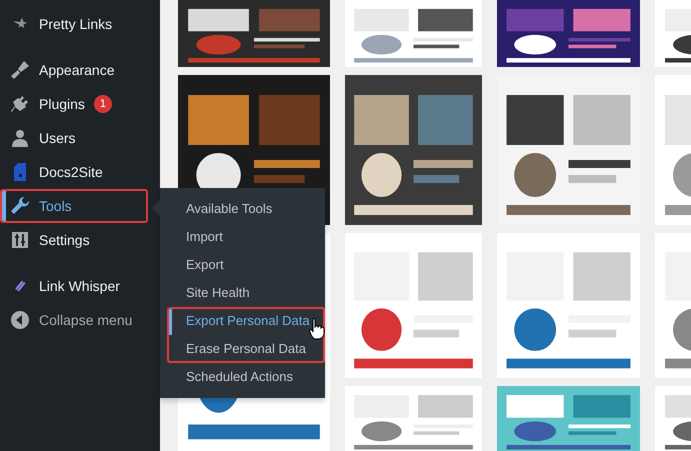 This screenshot has height=451, width=691. What do you see at coordinates (74, 24) in the screenshot?
I see `sidebar-item: Pretty Links` at bounding box center [74, 24].